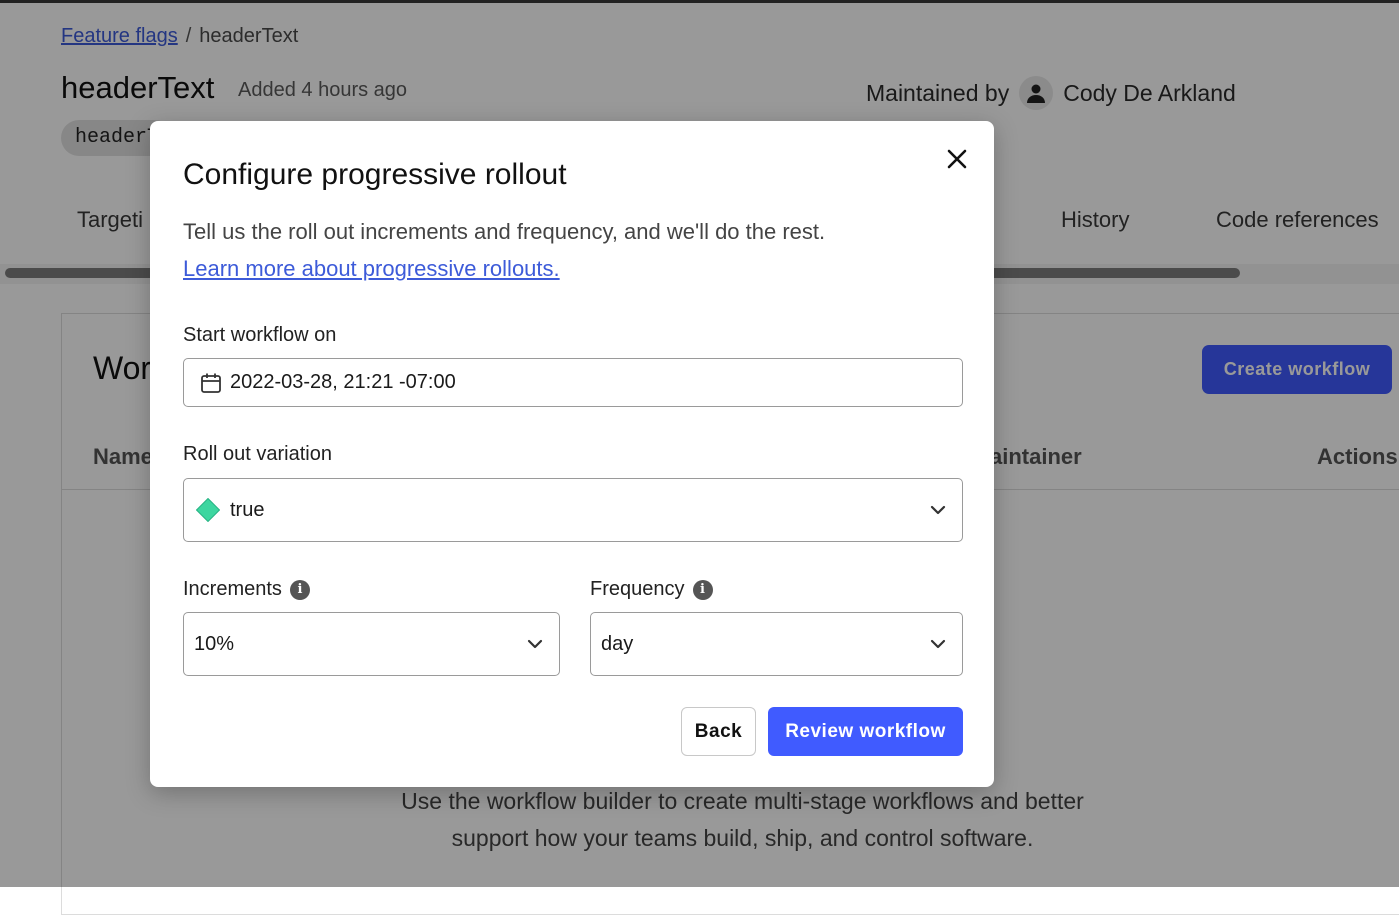 The height and width of the screenshot is (915, 1399). I want to click on increments-label-text: Increments, so click(232, 589).